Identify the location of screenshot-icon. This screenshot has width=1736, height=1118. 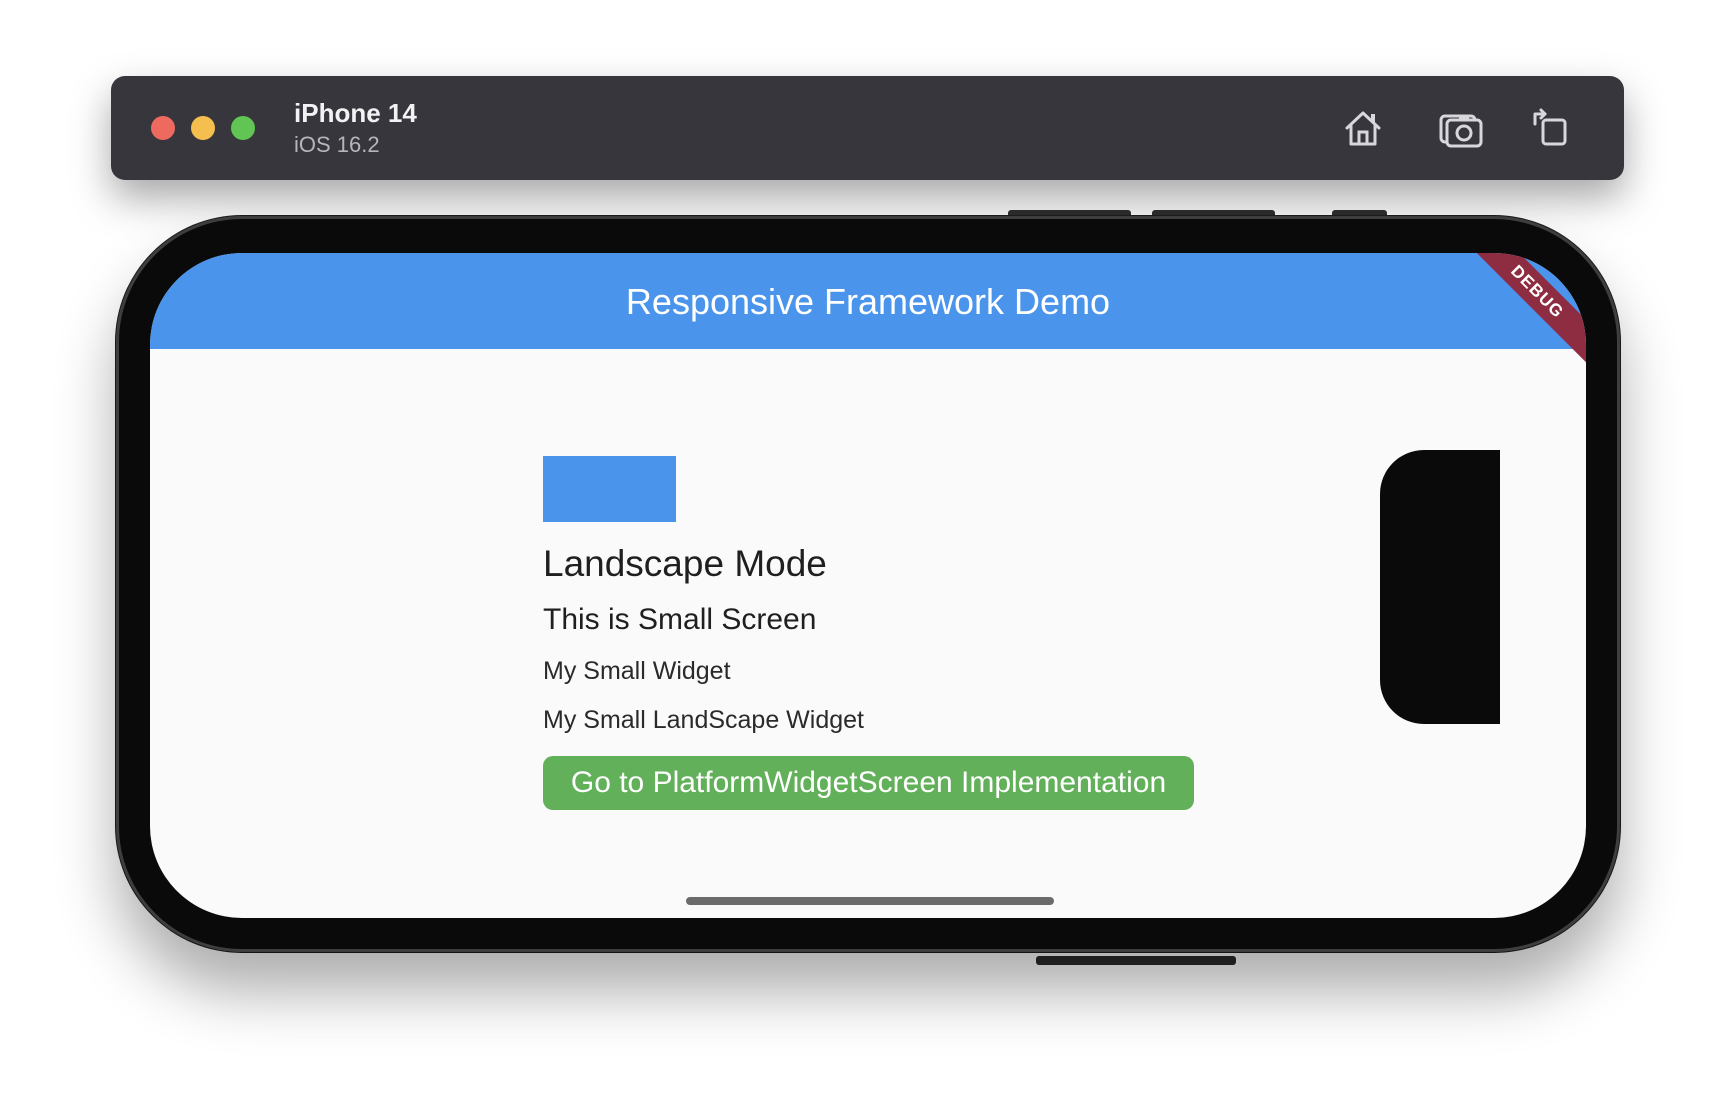
(1461, 131).